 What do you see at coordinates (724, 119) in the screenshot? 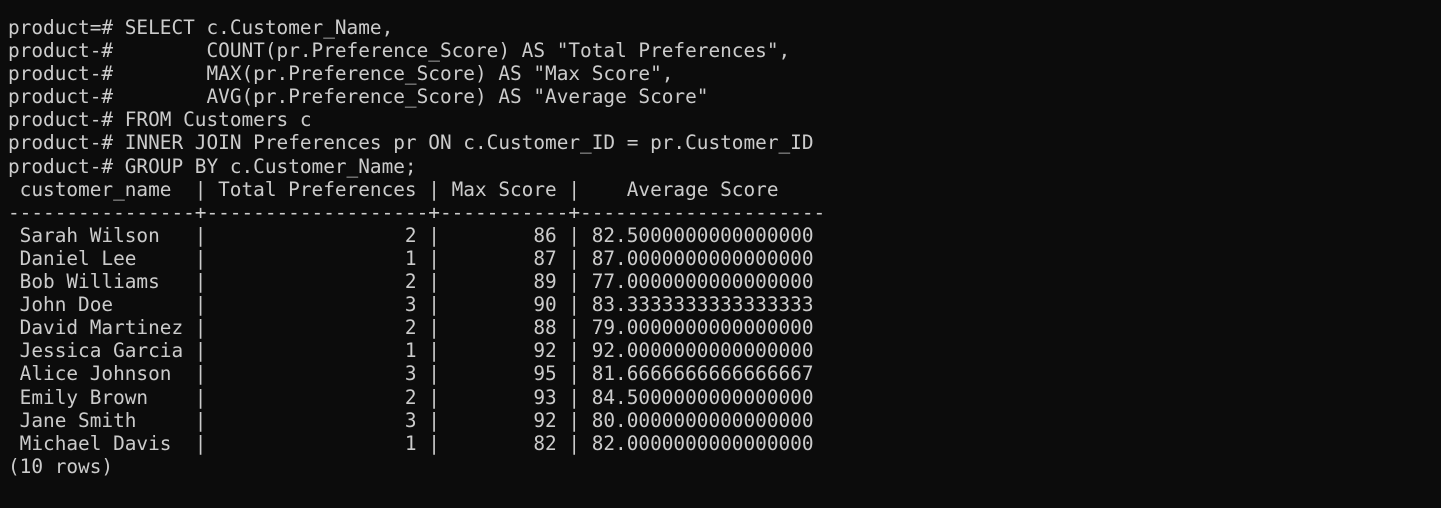
I see `query-line: product-# FROM Customers c` at bounding box center [724, 119].